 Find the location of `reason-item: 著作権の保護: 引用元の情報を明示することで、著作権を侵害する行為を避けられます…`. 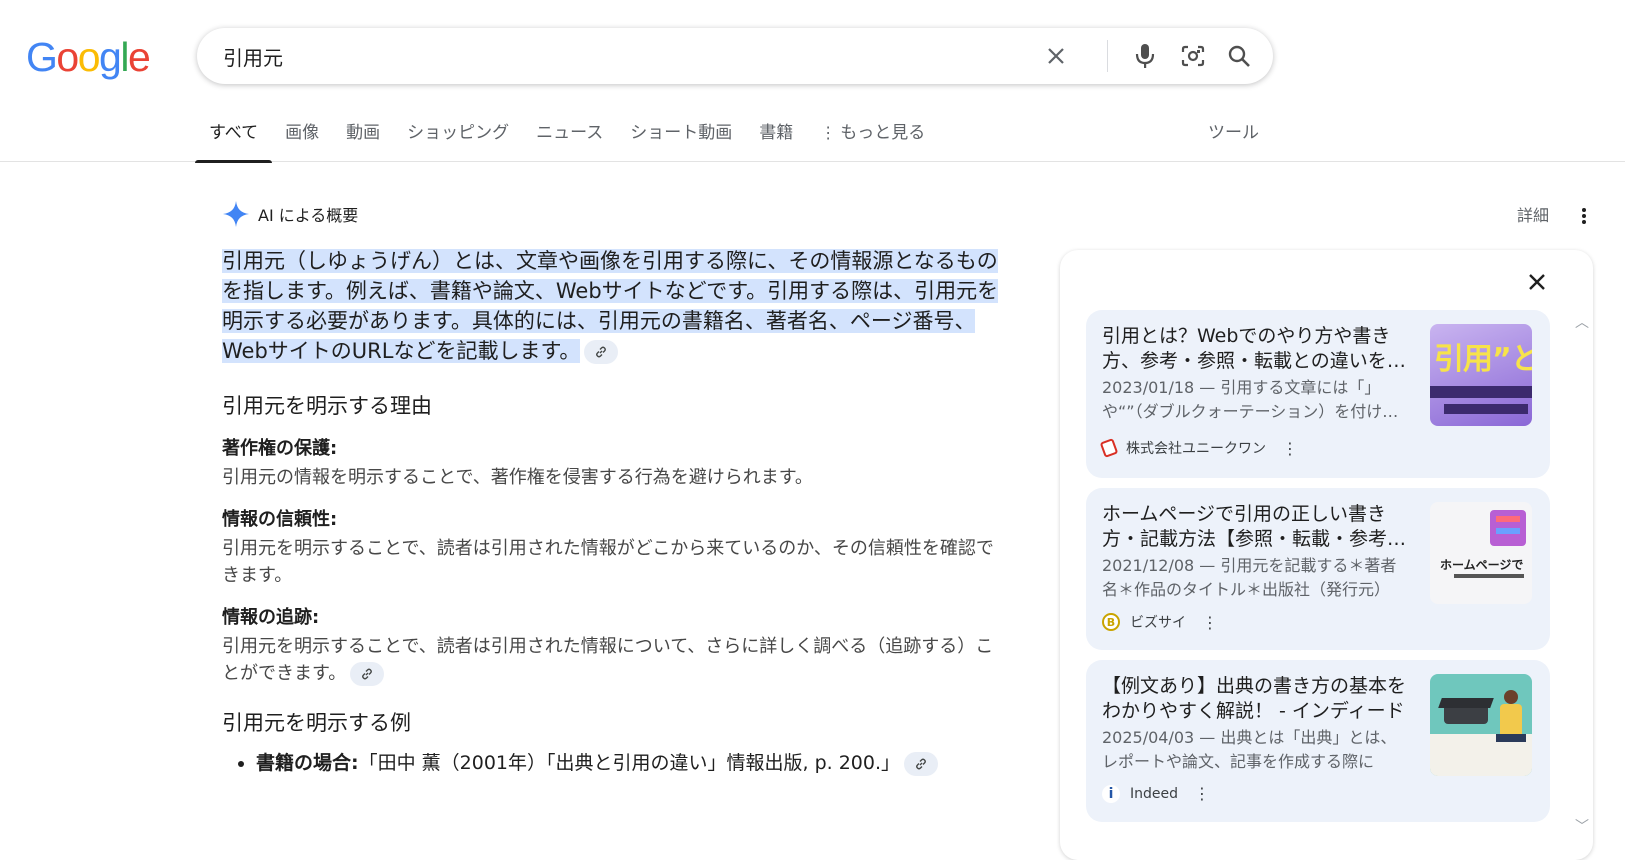

reason-item: 著作権の保護: 引用元の情報を明示することで、著作権を侵害する行為を避けられます… is located at coordinates (614, 462).